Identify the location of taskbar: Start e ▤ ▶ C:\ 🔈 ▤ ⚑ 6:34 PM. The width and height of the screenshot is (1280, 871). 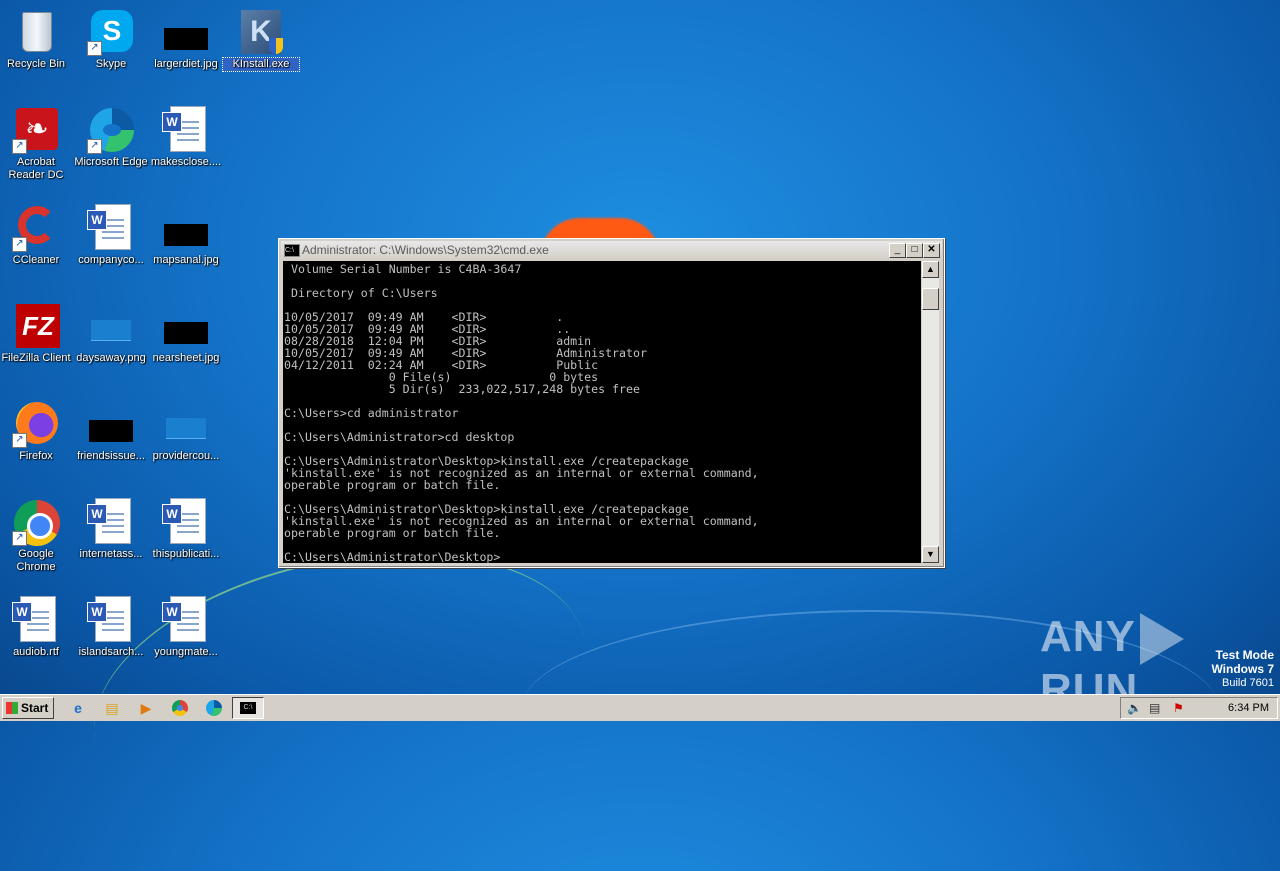
(640, 707).